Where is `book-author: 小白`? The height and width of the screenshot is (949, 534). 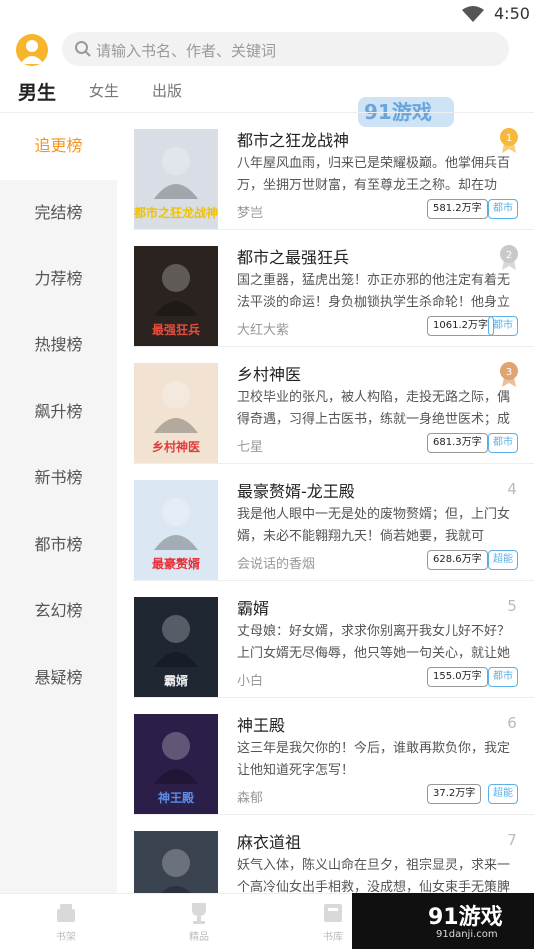
book-author: 小白 is located at coordinates (250, 681).